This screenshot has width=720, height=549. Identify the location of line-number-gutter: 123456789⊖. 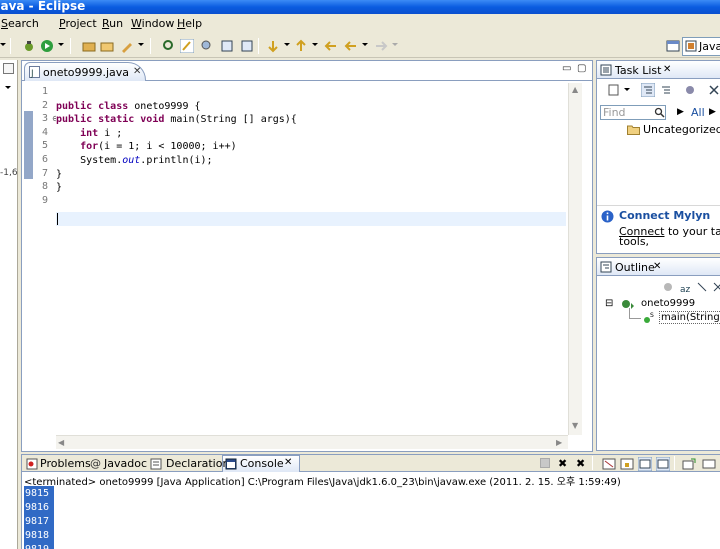
(46, 259).